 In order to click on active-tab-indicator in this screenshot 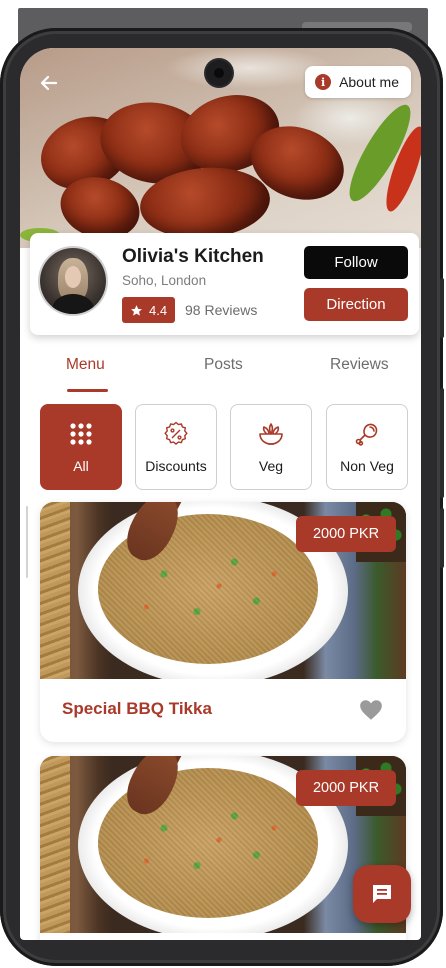, I will do `click(87, 390)`.